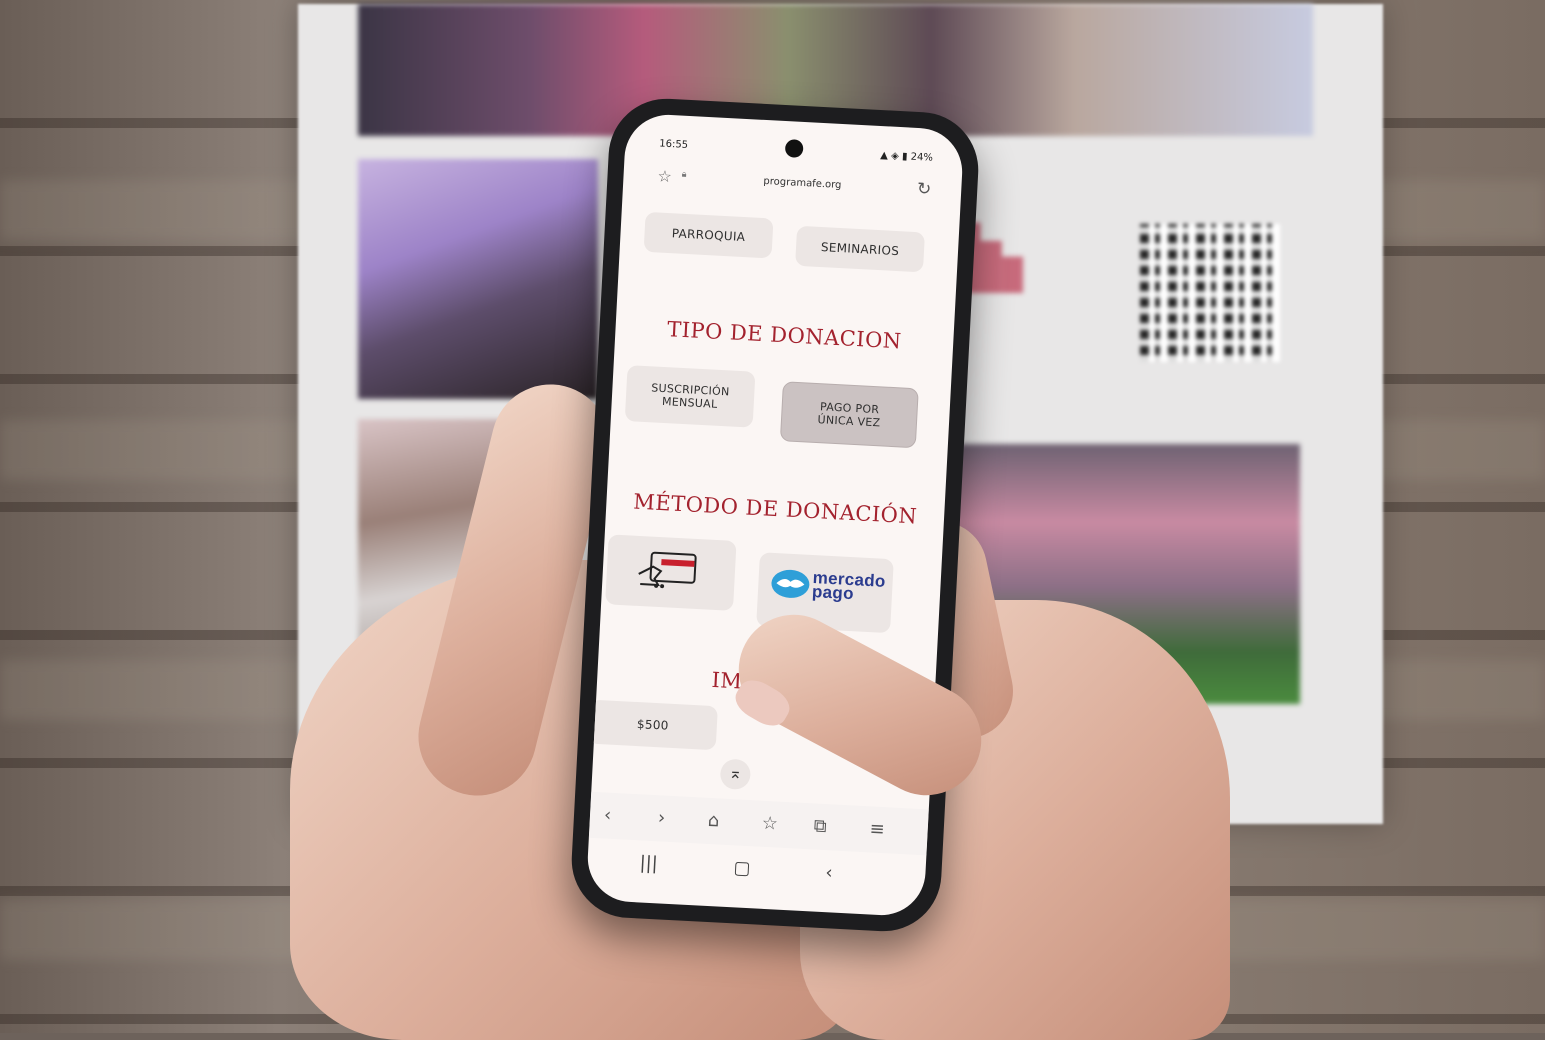 The width and height of the screenshot is (1545, 1040). Describe the element at coordinates (1210, 293) in the screenshot. I see `qr-code` at that location.